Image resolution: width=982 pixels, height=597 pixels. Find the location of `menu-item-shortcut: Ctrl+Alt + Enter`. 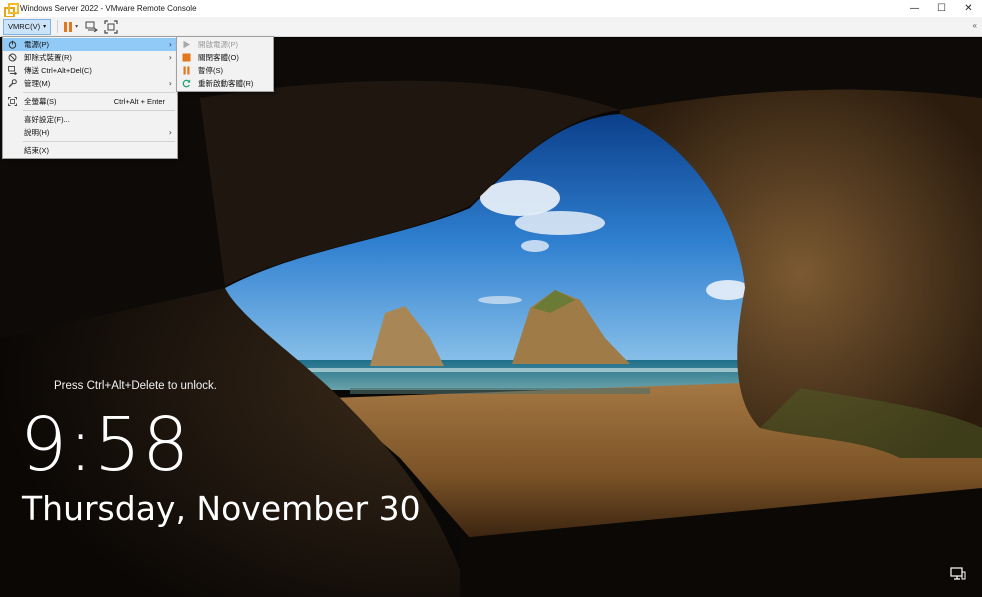

menu-item-shortcut: Ctrl+Alt + Enter is located at coordinates (139, 101).